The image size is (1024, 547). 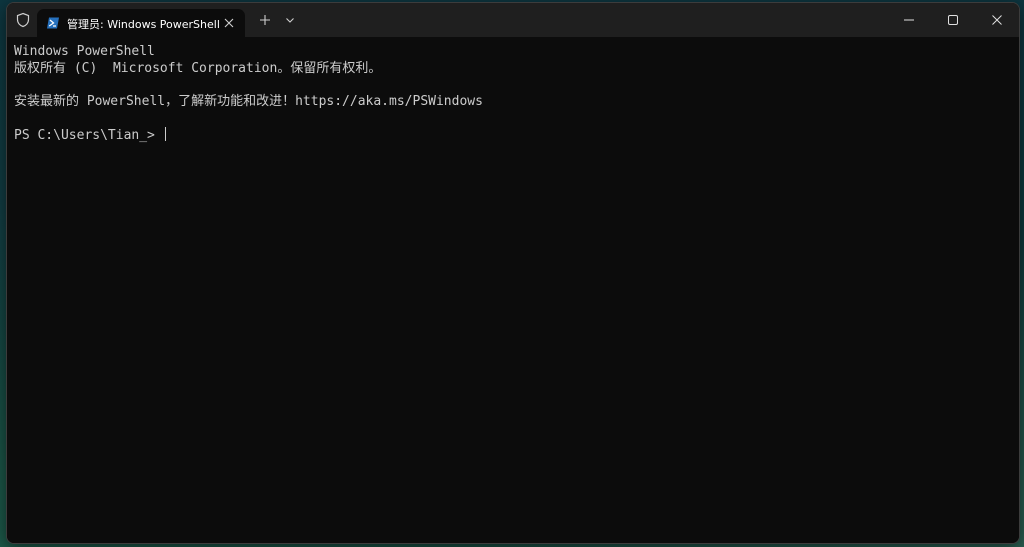 I want to click on scrollbar, so click(x=1014, y=289).